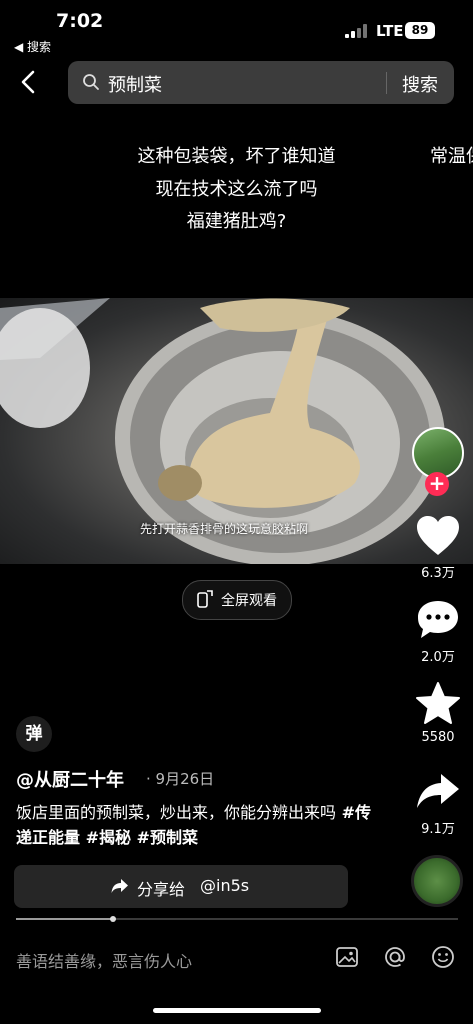  Describe the element at coordinates (176, 812) in the screenshot. I see `description-text: 饭店里面的预制菜，炒出来，你能分辨出来吗` at that location.